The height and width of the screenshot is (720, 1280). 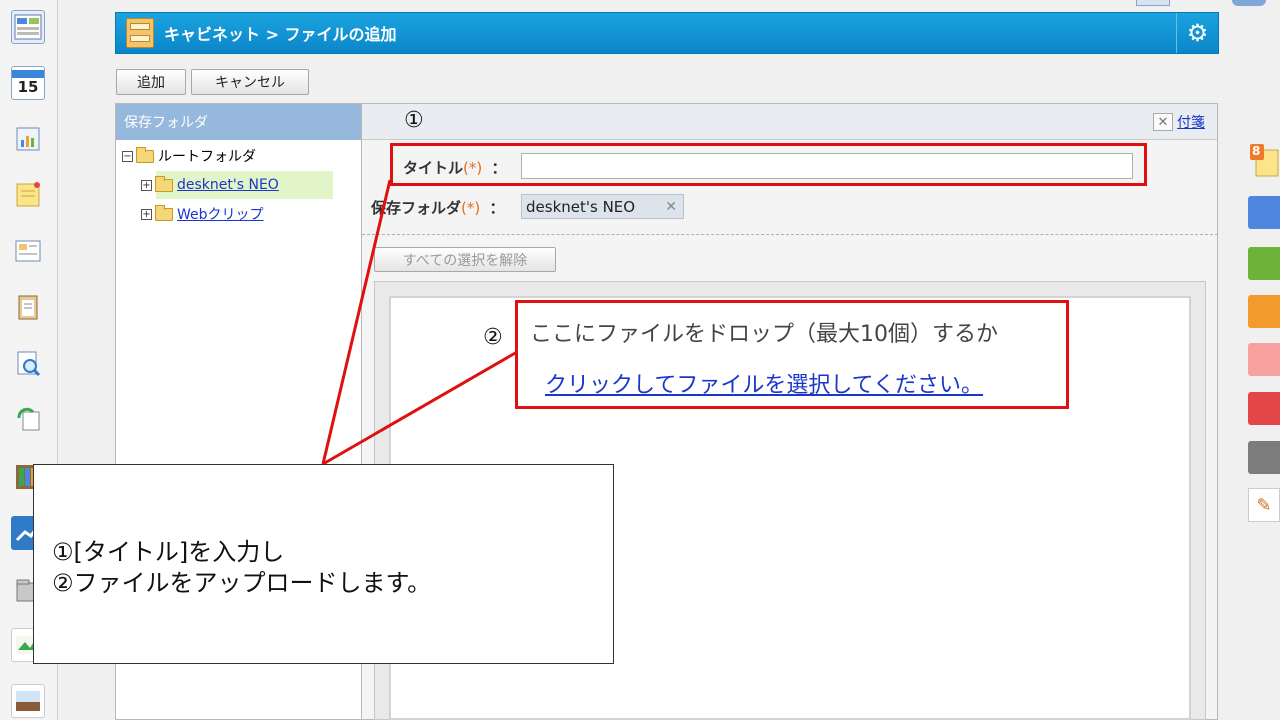 I want to click on top-menu-icon, so click(x=1153, y=3).